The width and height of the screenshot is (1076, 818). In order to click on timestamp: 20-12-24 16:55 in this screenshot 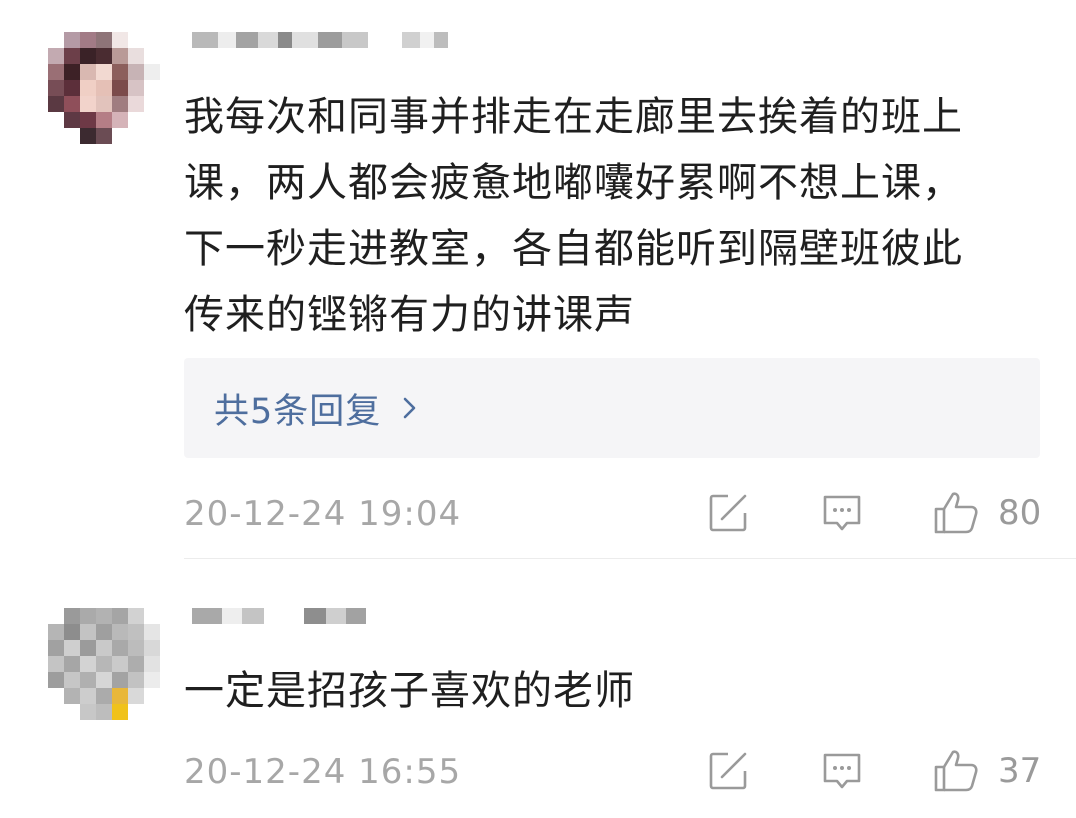, I will do `click(323, 772)`.